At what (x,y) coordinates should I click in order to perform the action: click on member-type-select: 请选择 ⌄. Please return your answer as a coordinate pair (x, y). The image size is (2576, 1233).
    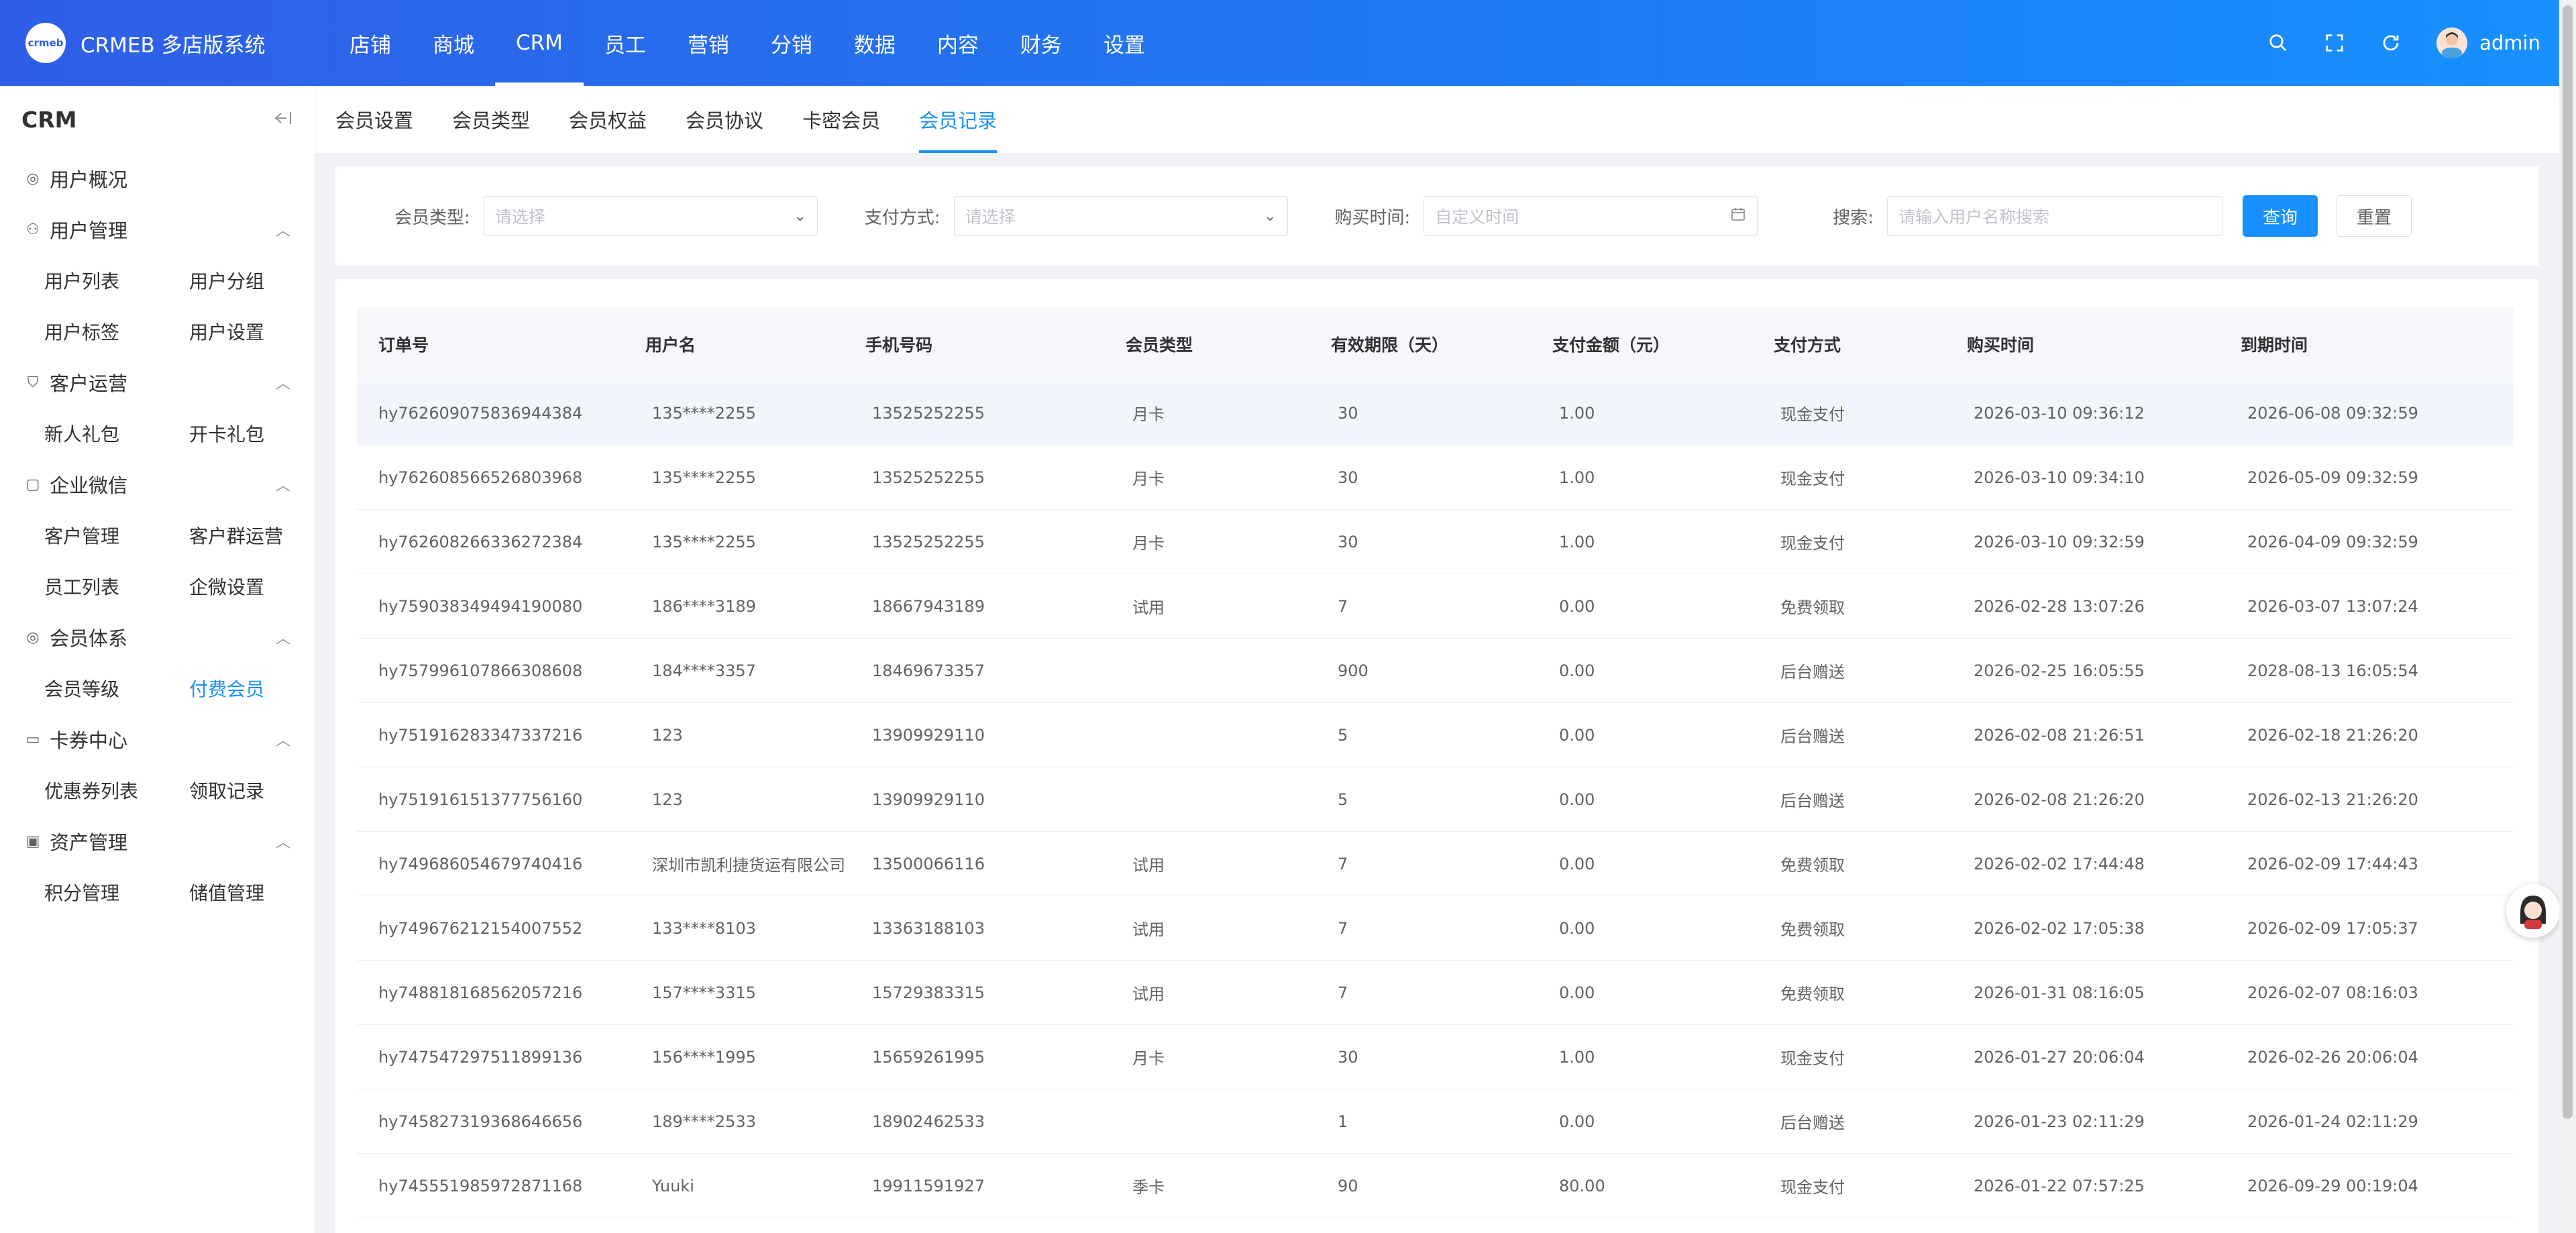
    Looking at the image, I should click on (650, 216).